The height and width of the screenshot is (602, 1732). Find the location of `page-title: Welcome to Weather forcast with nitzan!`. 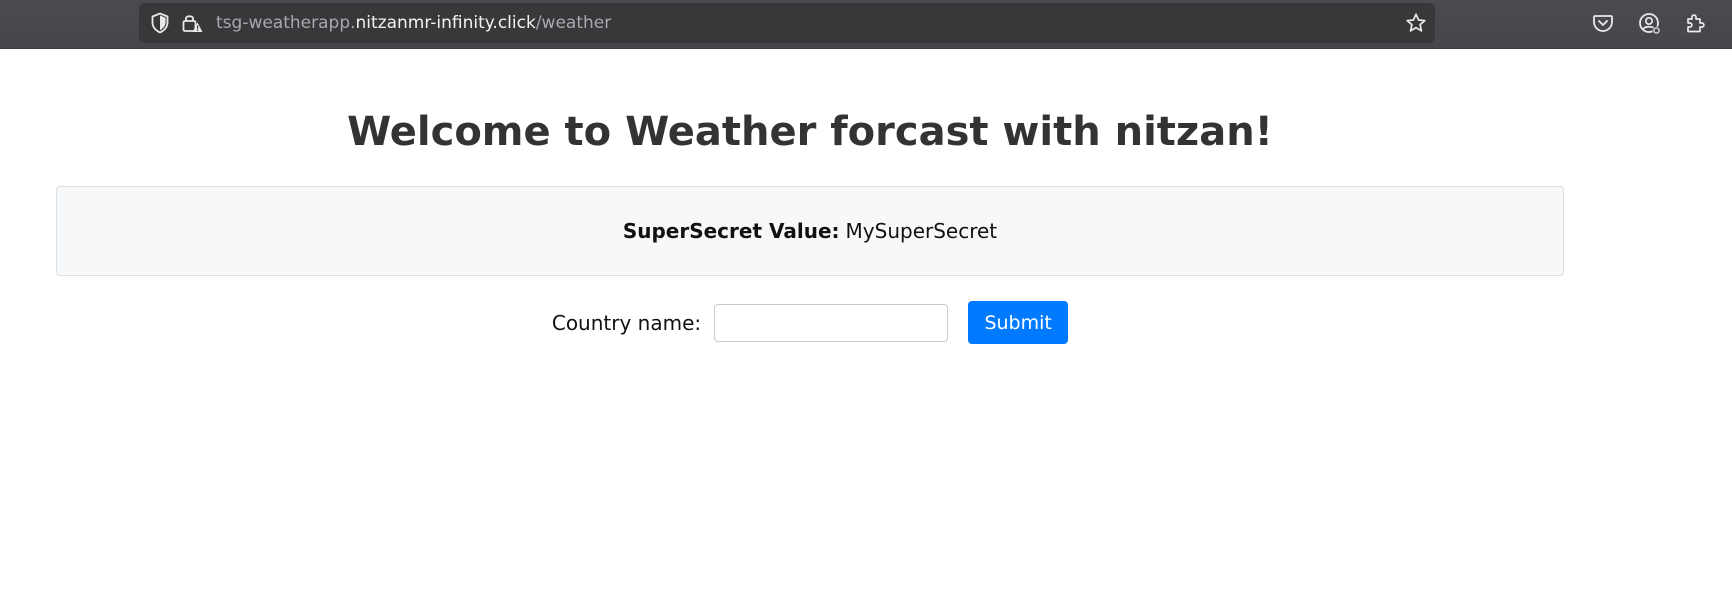

page-title: Welcome to Weather forcast with nitzan! is located at coordinates (810, 132).